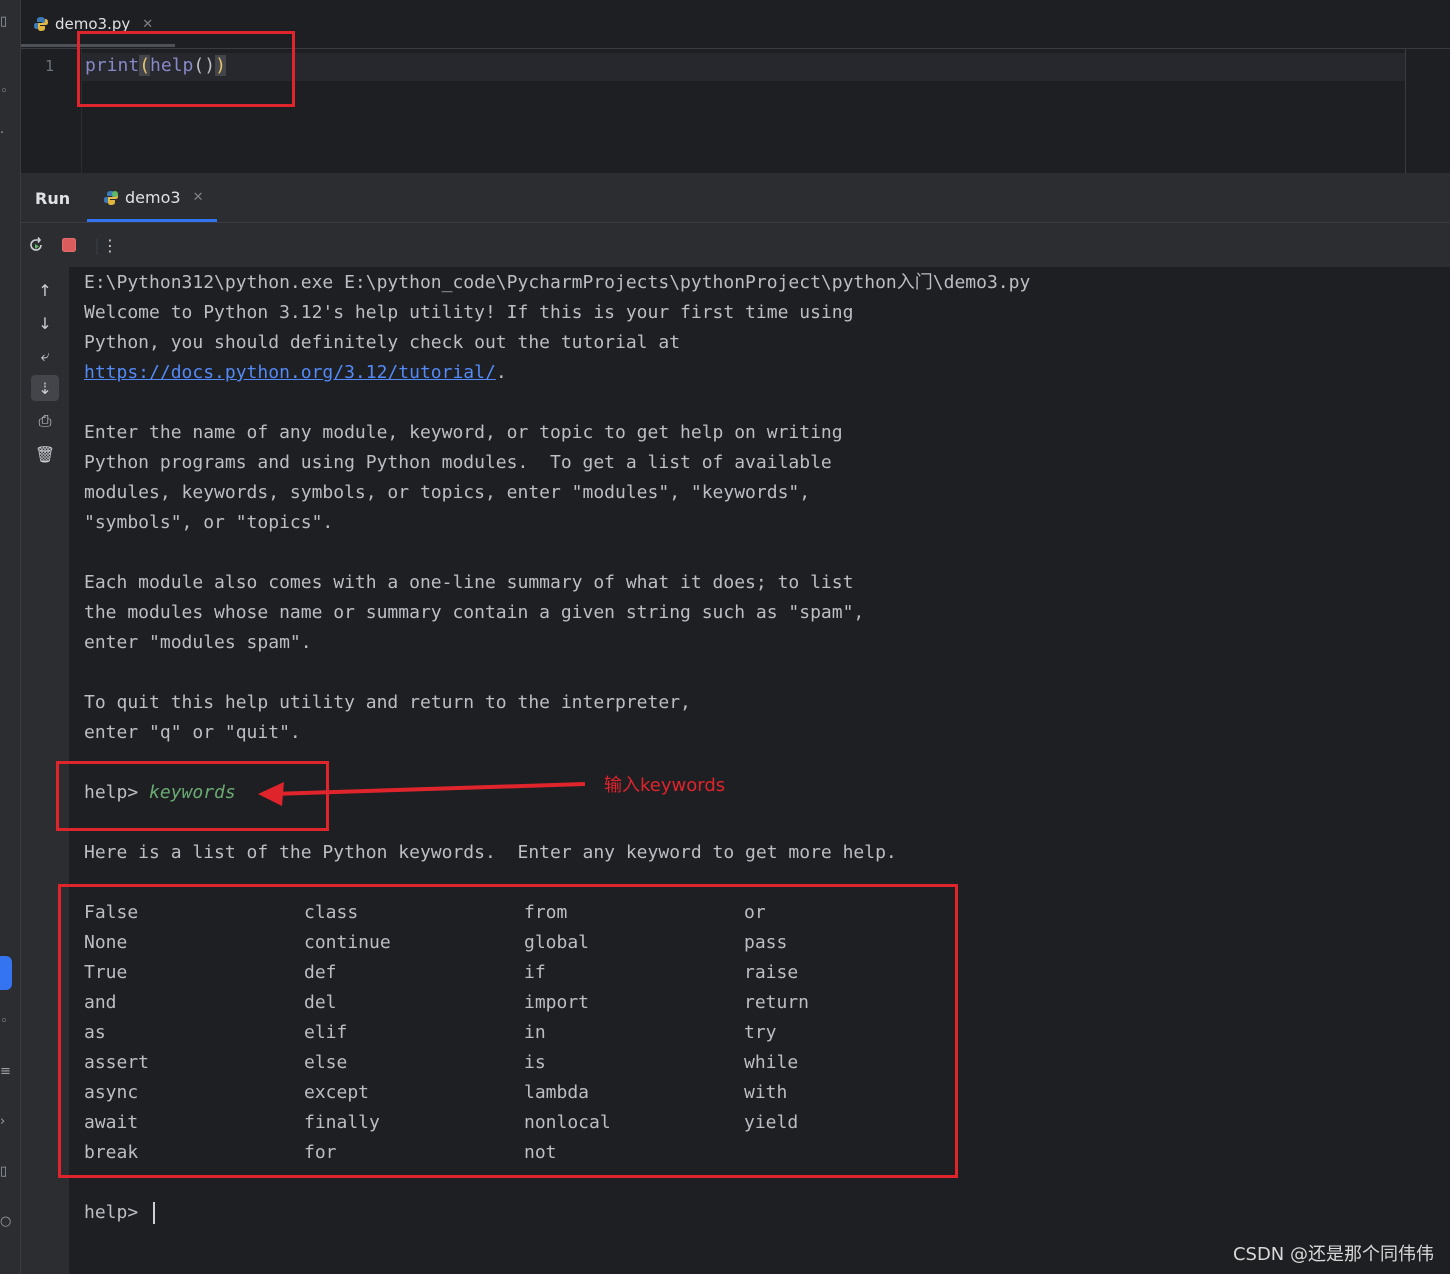 Image resolution: width=1450 pixels, height=1274 pixels. Describe the element at coordinates (501, 372) in the screenshot. I see `link-suffix: .` at that location.